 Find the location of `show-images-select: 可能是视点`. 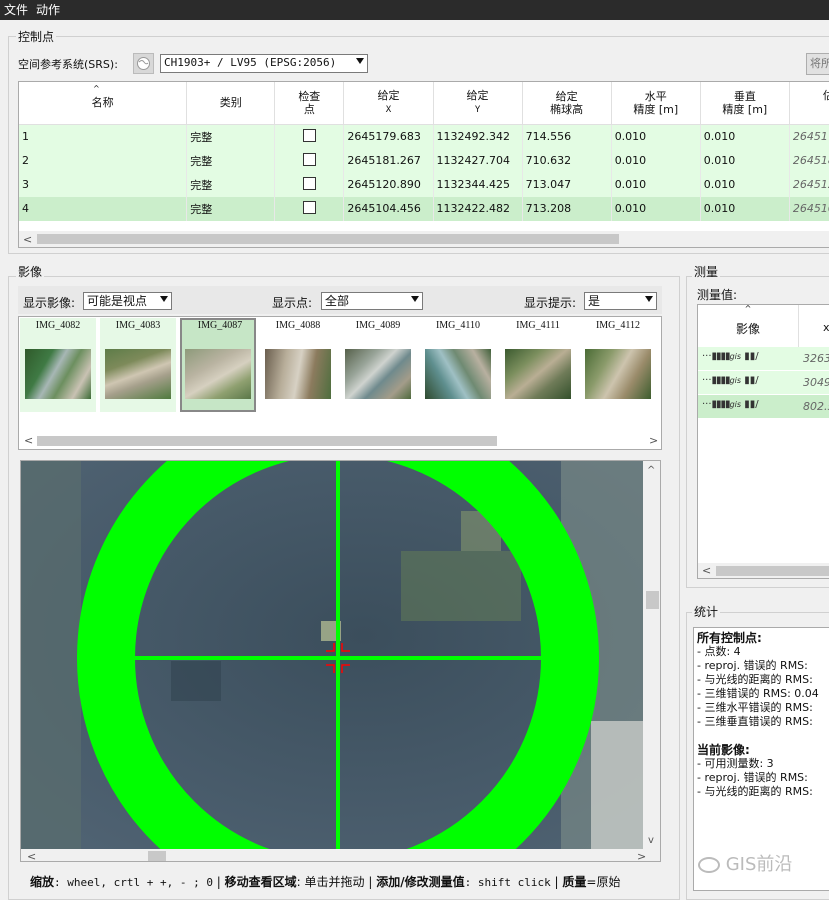

show-images-select: 可能是视点 is located at coordinates (127, 301).